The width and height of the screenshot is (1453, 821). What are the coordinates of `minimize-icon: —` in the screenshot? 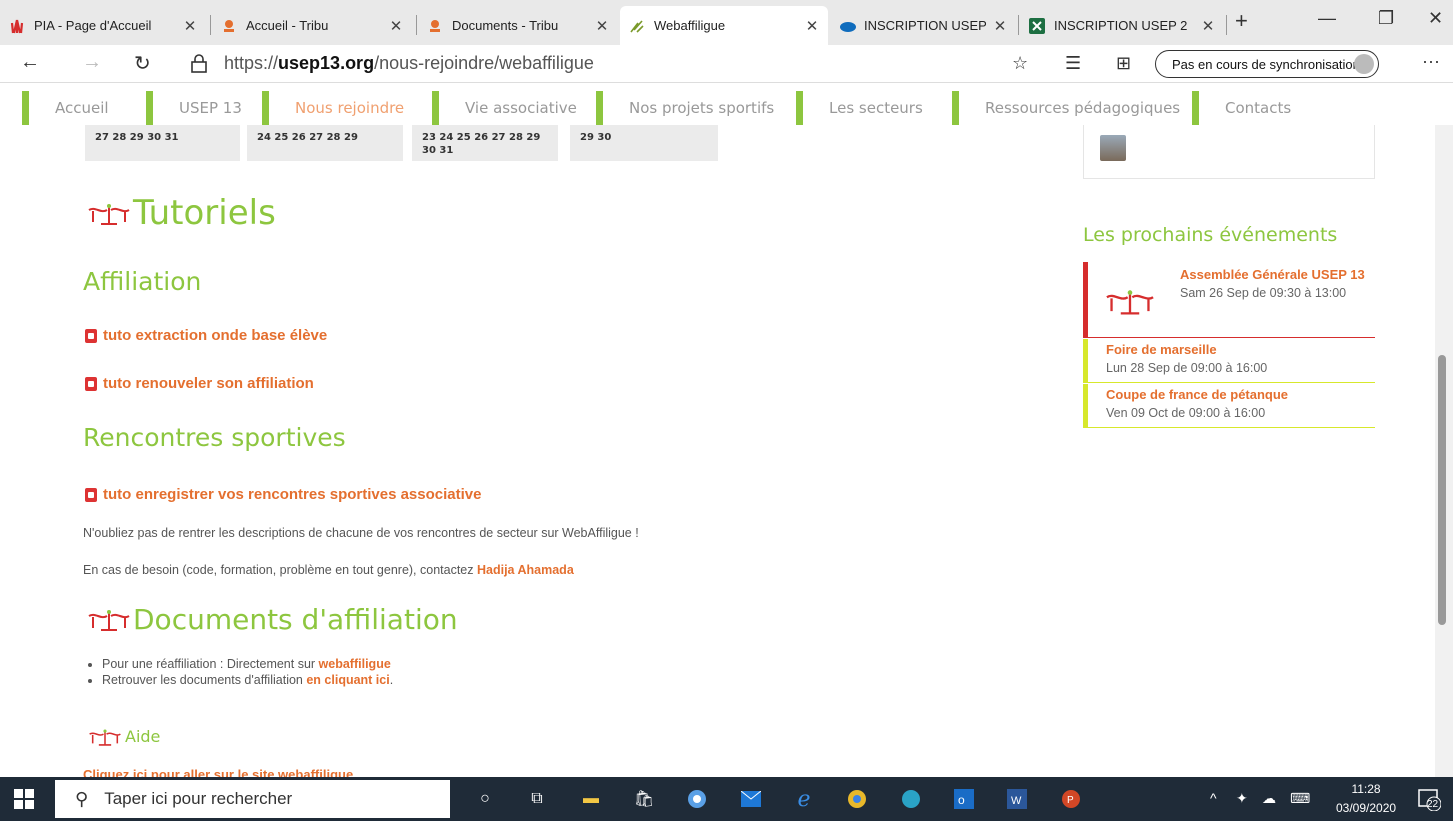 It's located at (1327, 18).